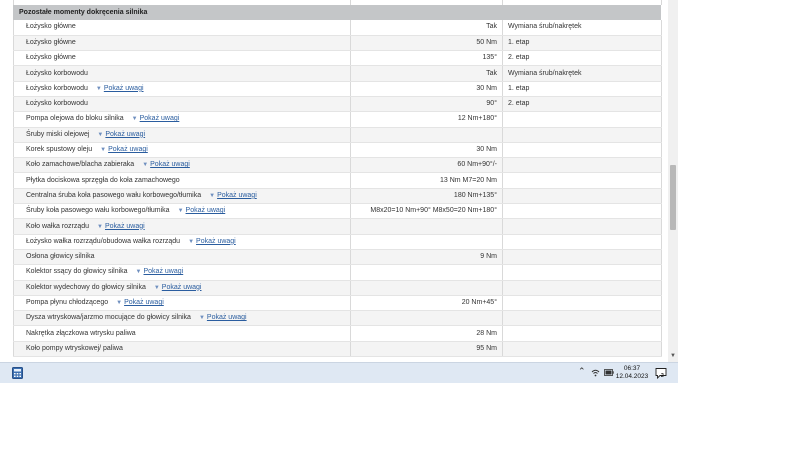  Describe the element at coordinates (51, 27) in the screenshot. I see `part-name: Łożysko główne` at that location.